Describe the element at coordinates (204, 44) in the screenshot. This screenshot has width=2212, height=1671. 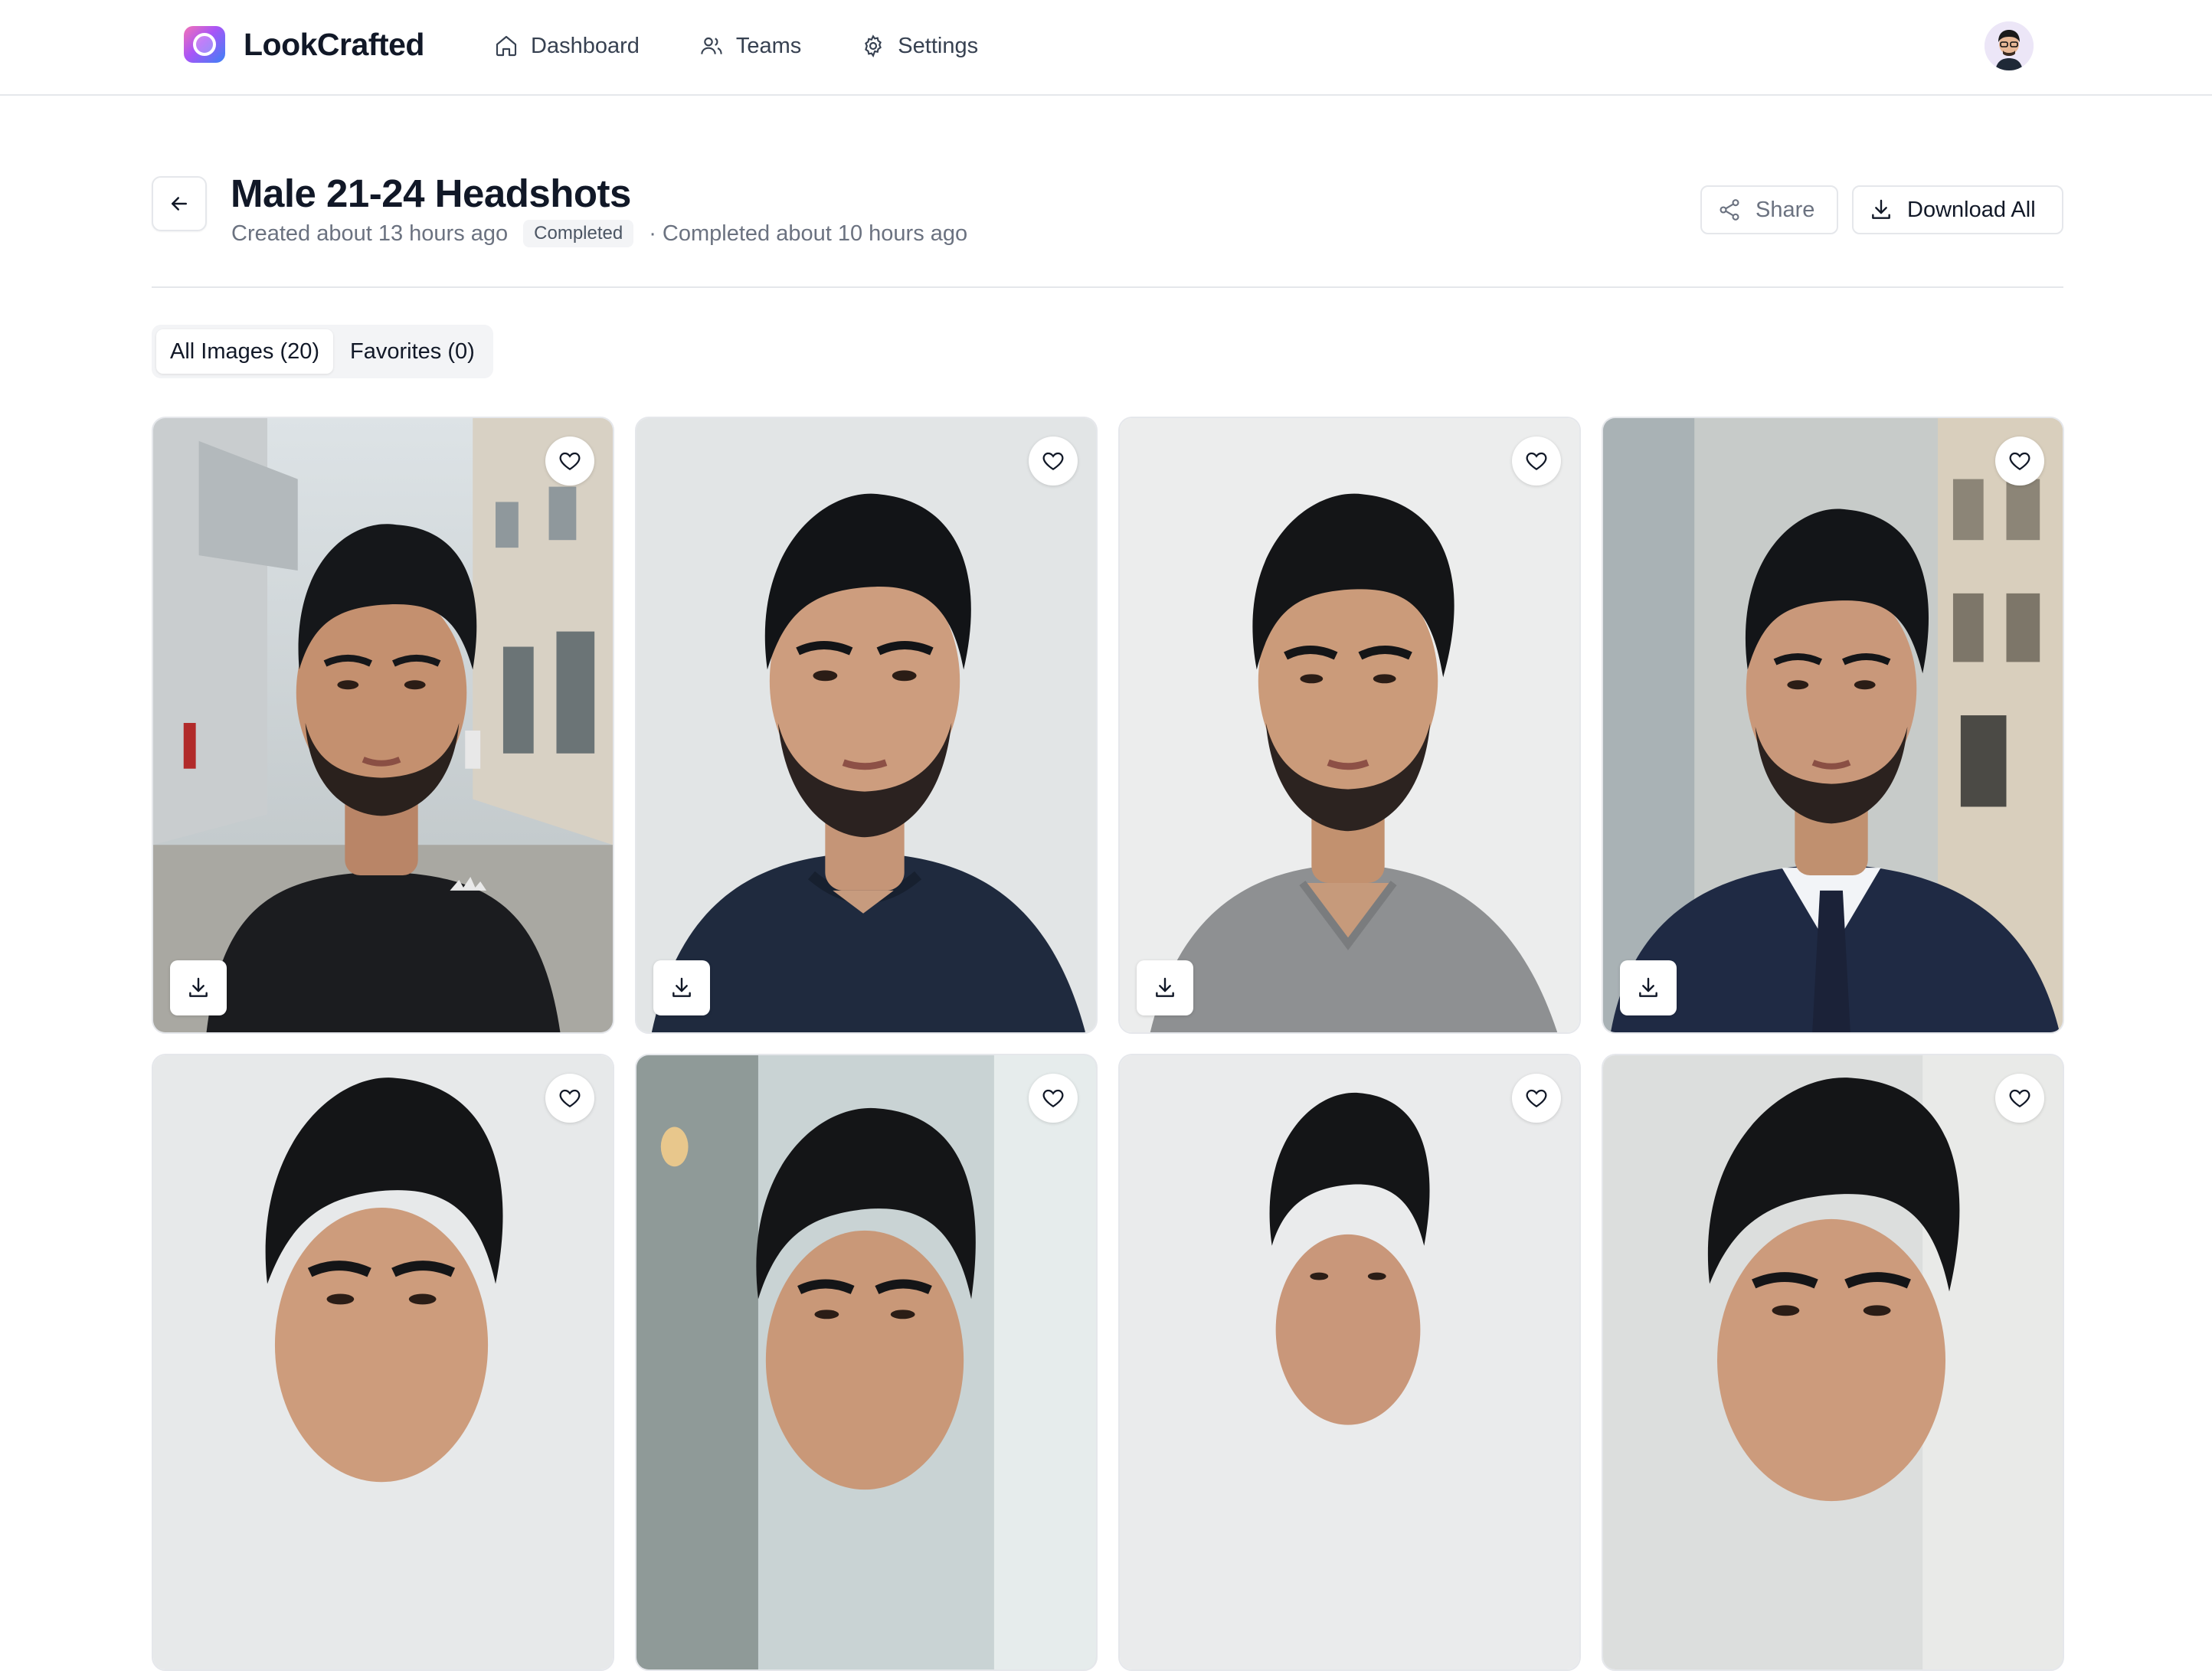
I see `camera-lens-icon` at that location.